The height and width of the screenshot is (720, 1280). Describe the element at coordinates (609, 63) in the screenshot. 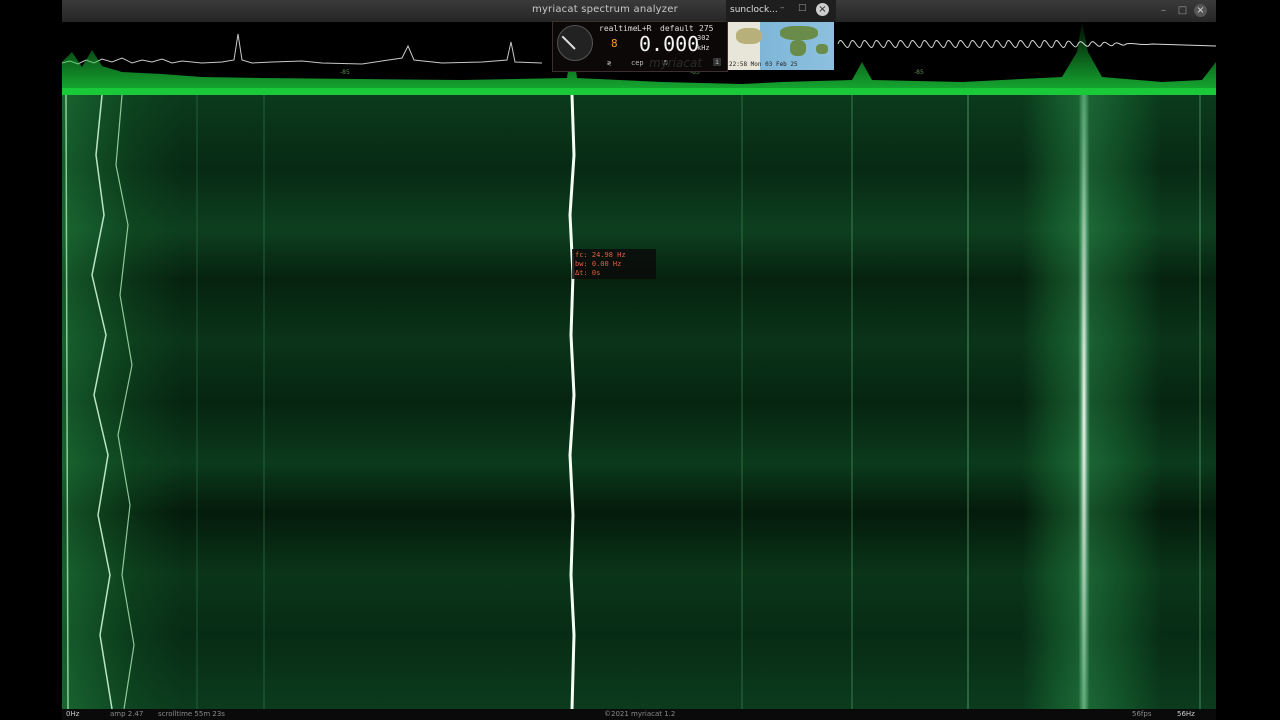

I see `mode-button: ≷` at that location.